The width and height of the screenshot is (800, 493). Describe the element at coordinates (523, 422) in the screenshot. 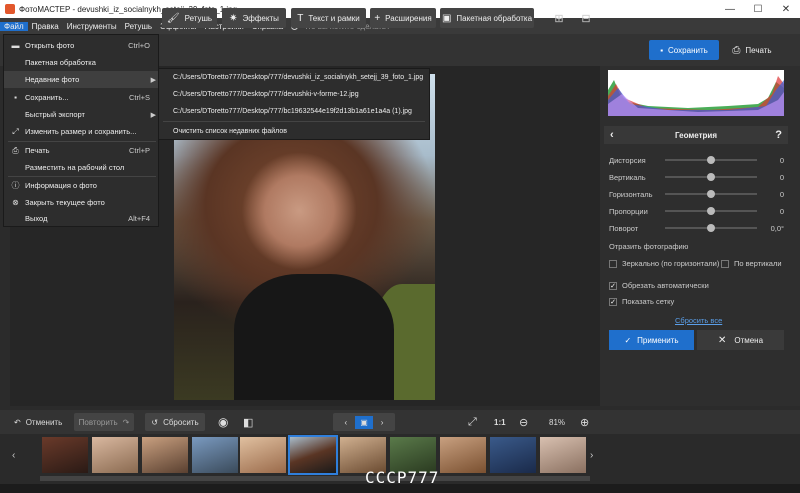

I see `zoom-out-icon: ⊖` at that location.